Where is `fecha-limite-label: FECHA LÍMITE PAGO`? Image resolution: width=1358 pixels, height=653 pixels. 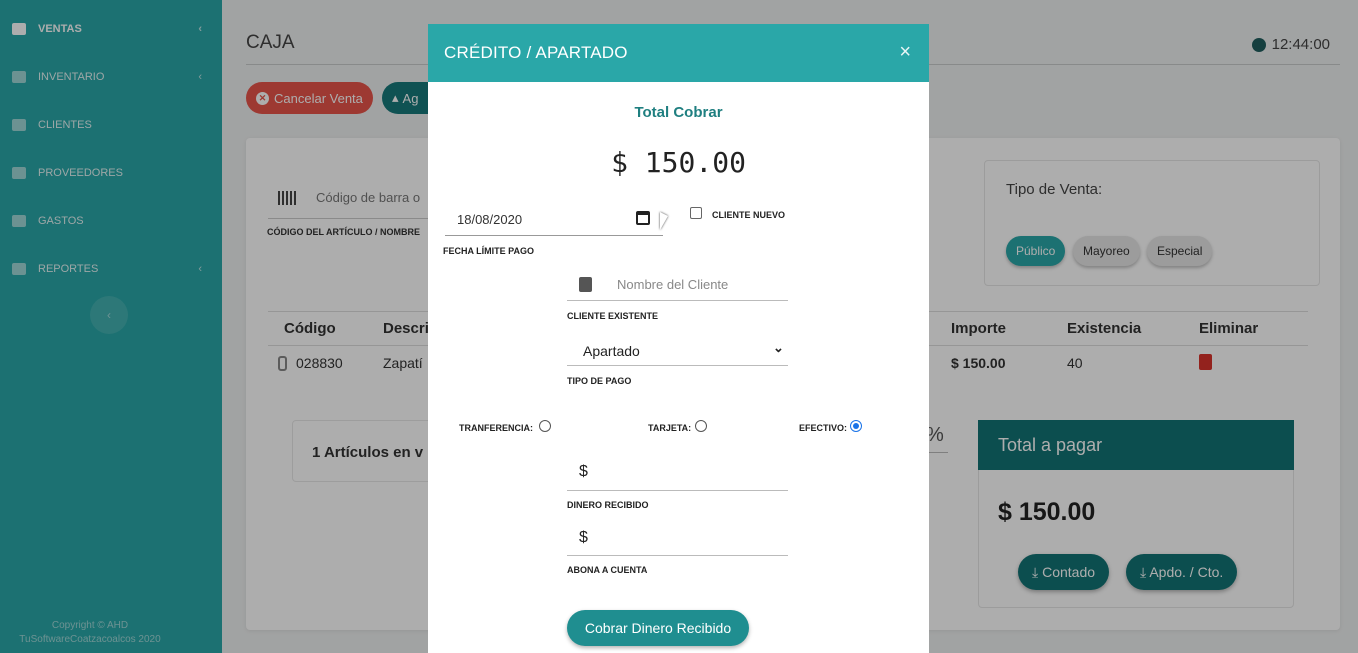
fecha-limite-label: FECHA LÍMITE PAGO is located at coordinates (488, 251).